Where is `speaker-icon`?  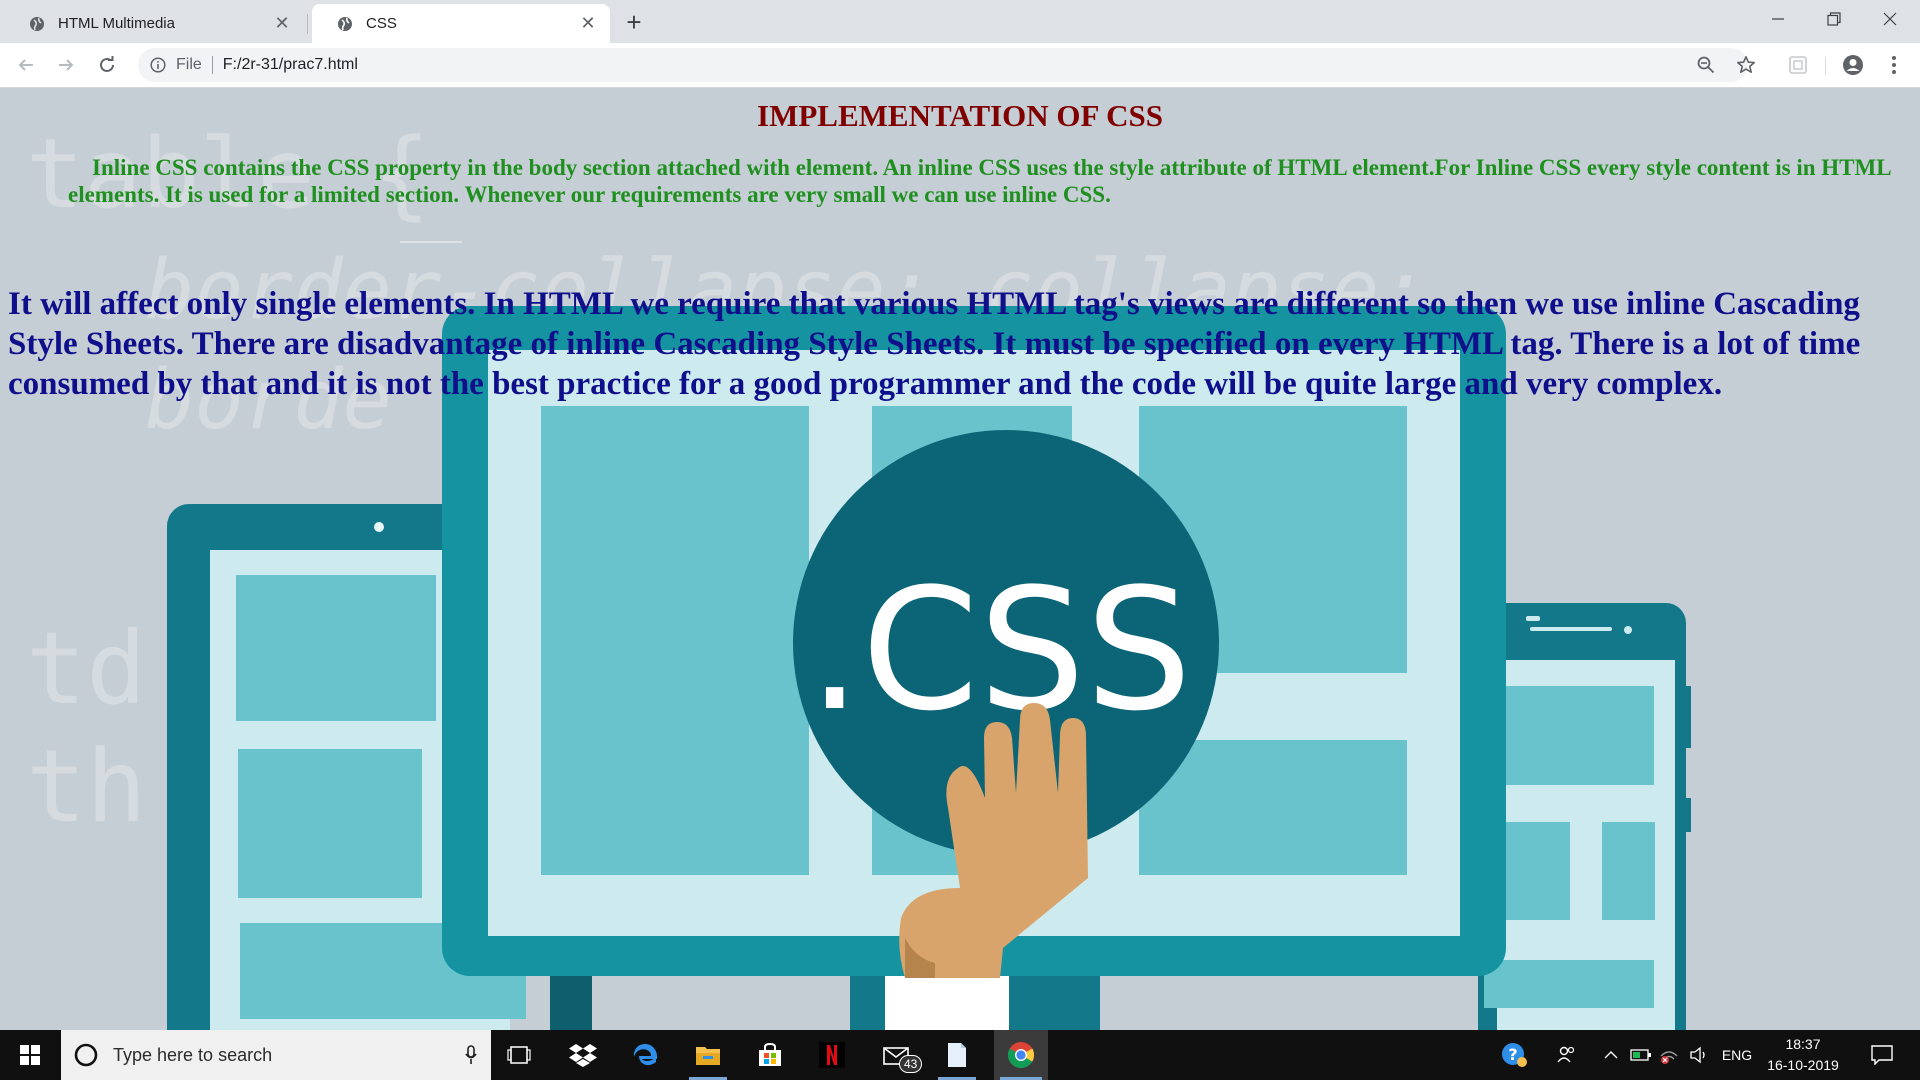
speaker-icon is located at coordinates (1697, 1055).